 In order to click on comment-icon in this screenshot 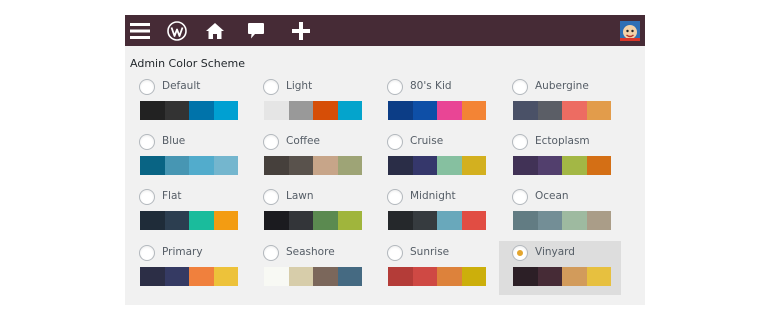, I will do `click(256, 30)`.